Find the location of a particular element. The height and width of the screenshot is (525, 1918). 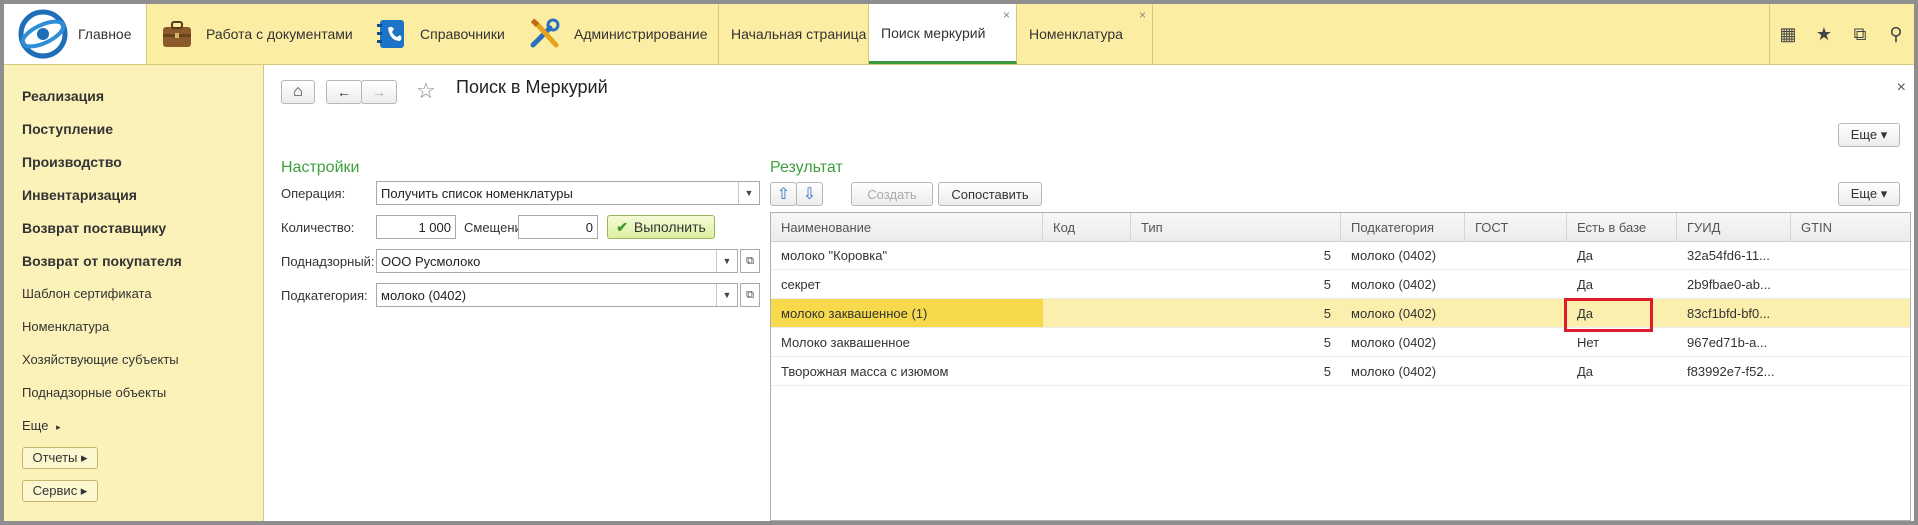

table-cell-name: Молоко заквашенное is located at coordinates (845, 342).